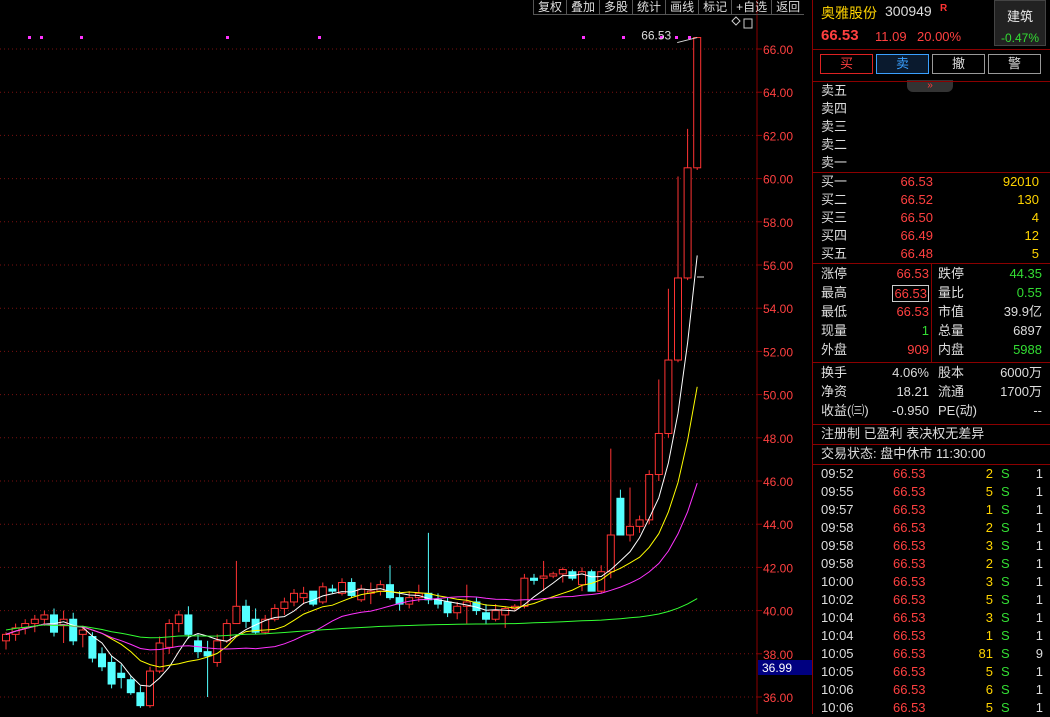 The width and height of the screenshot is (1050, 717). Describe the element at coordinates (1021, 391) in the screenshot. I see `stat-value: 1700万` at that location.